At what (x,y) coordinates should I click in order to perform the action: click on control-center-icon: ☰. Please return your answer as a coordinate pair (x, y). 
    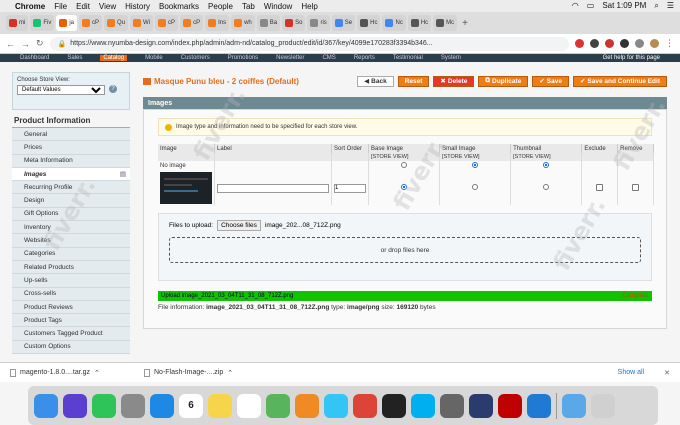
    Looking at the image, I should click on (670, 6).